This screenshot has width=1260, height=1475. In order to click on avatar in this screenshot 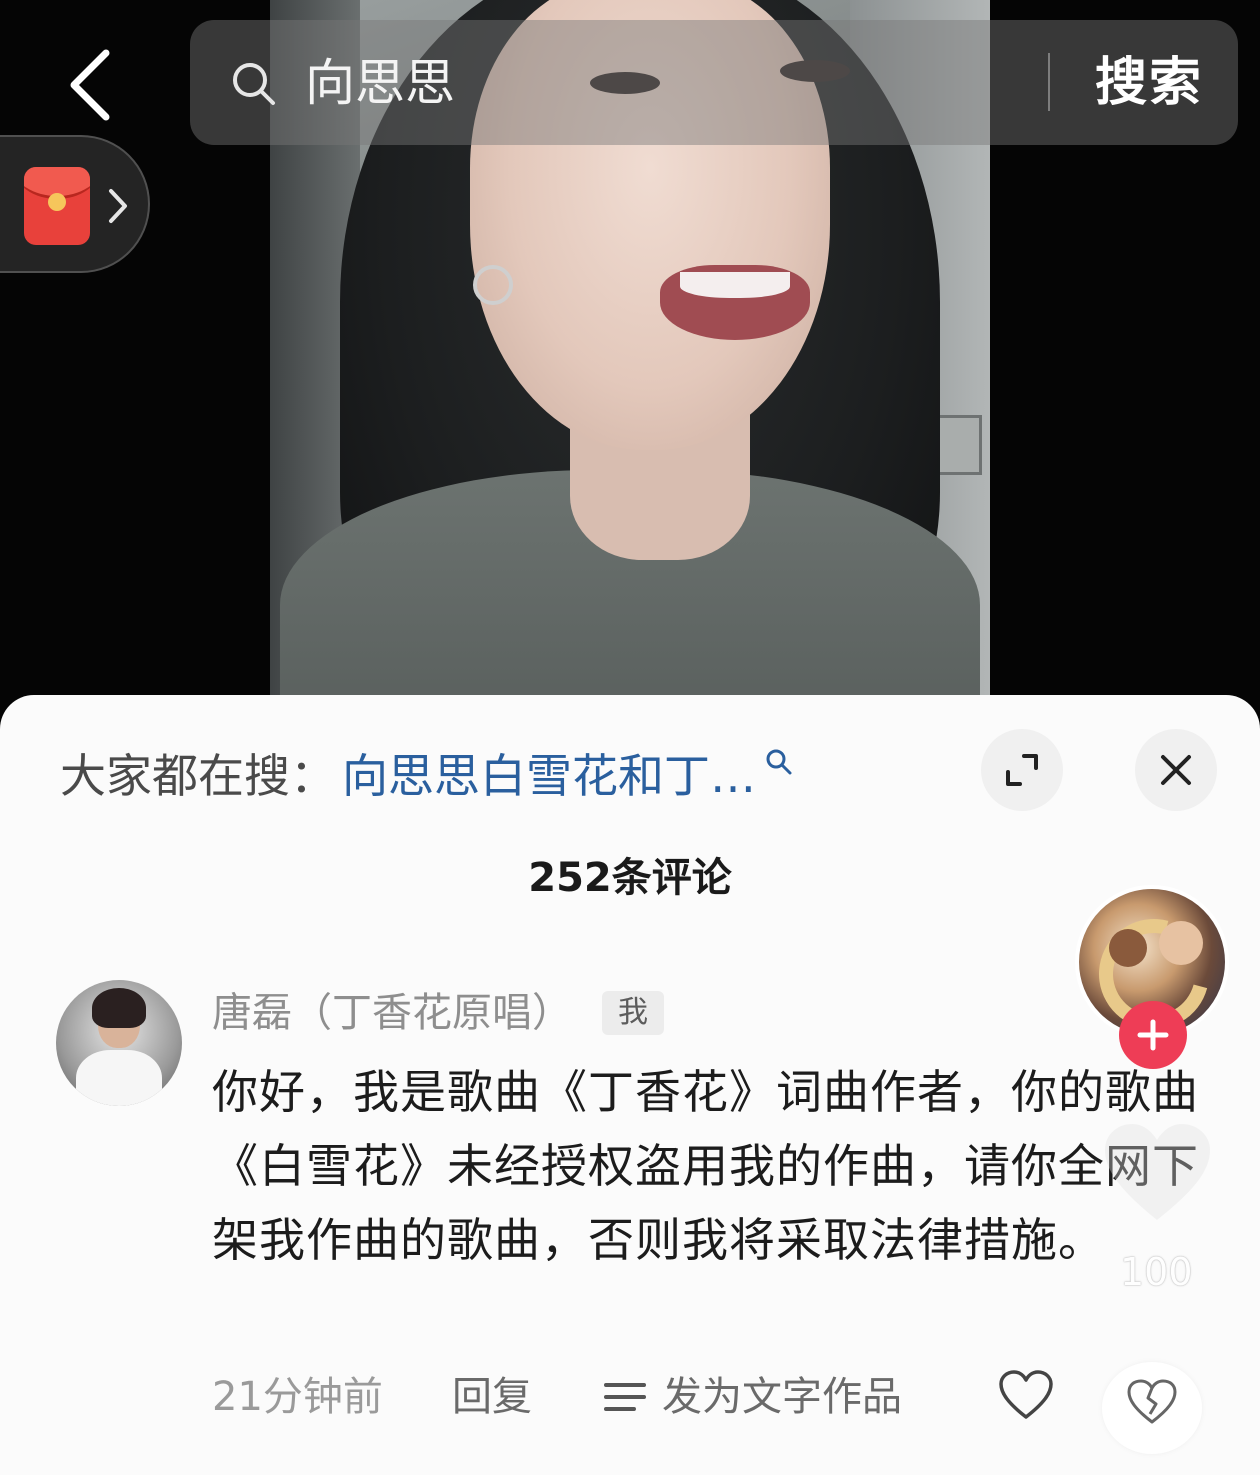, I will do `click(119, 1043)`.